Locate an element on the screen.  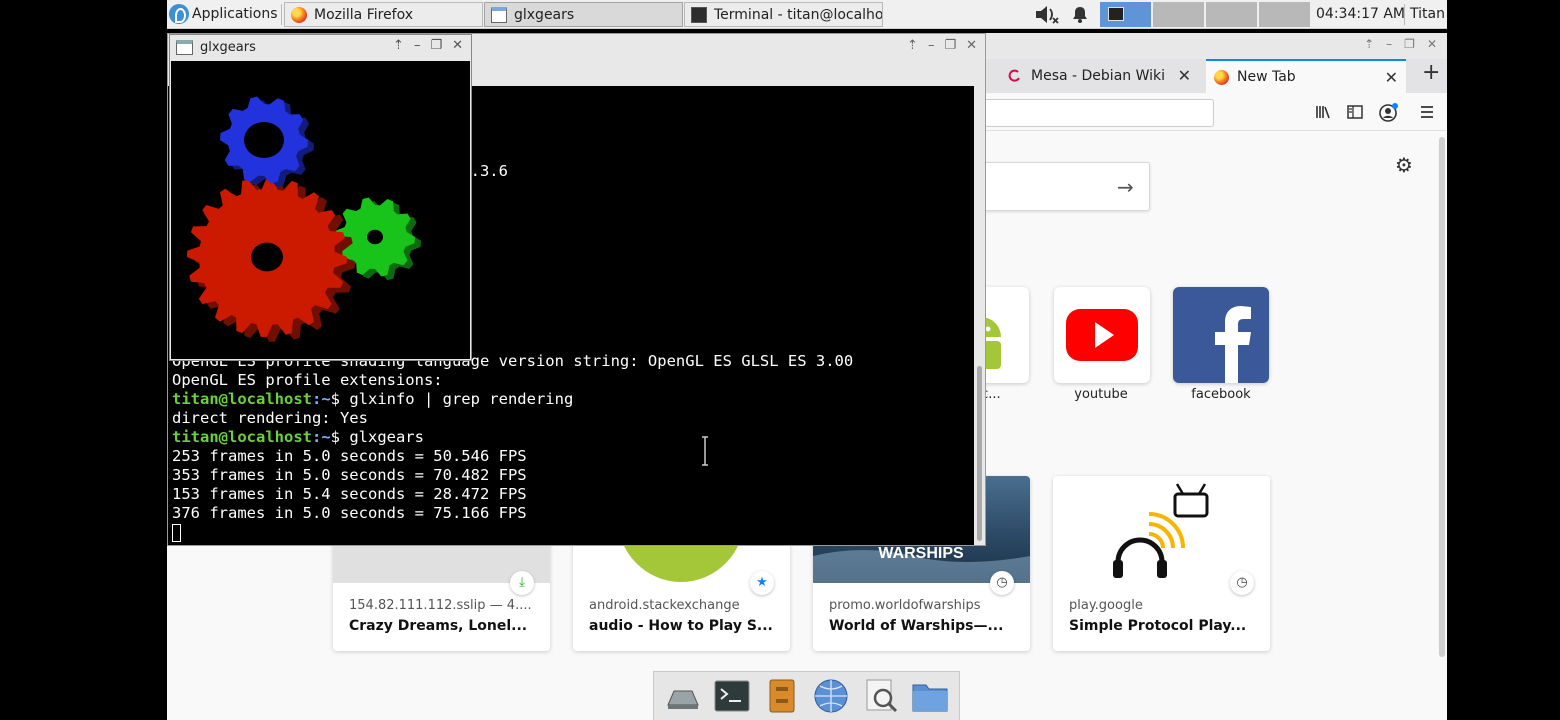
facebook-logo-icon is located at coordinates (1233, 344).